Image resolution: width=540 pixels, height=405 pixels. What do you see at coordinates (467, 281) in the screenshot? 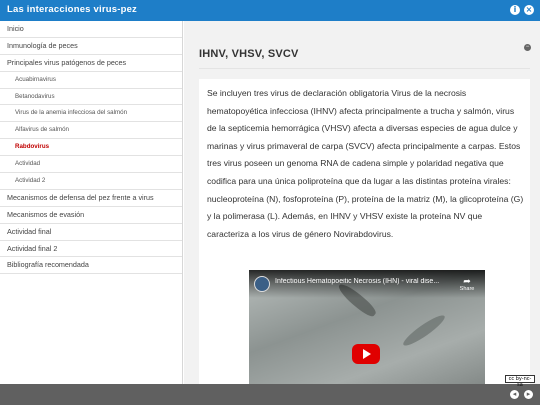
I see `share-icon: ➦` at bounding box center [467, 281].